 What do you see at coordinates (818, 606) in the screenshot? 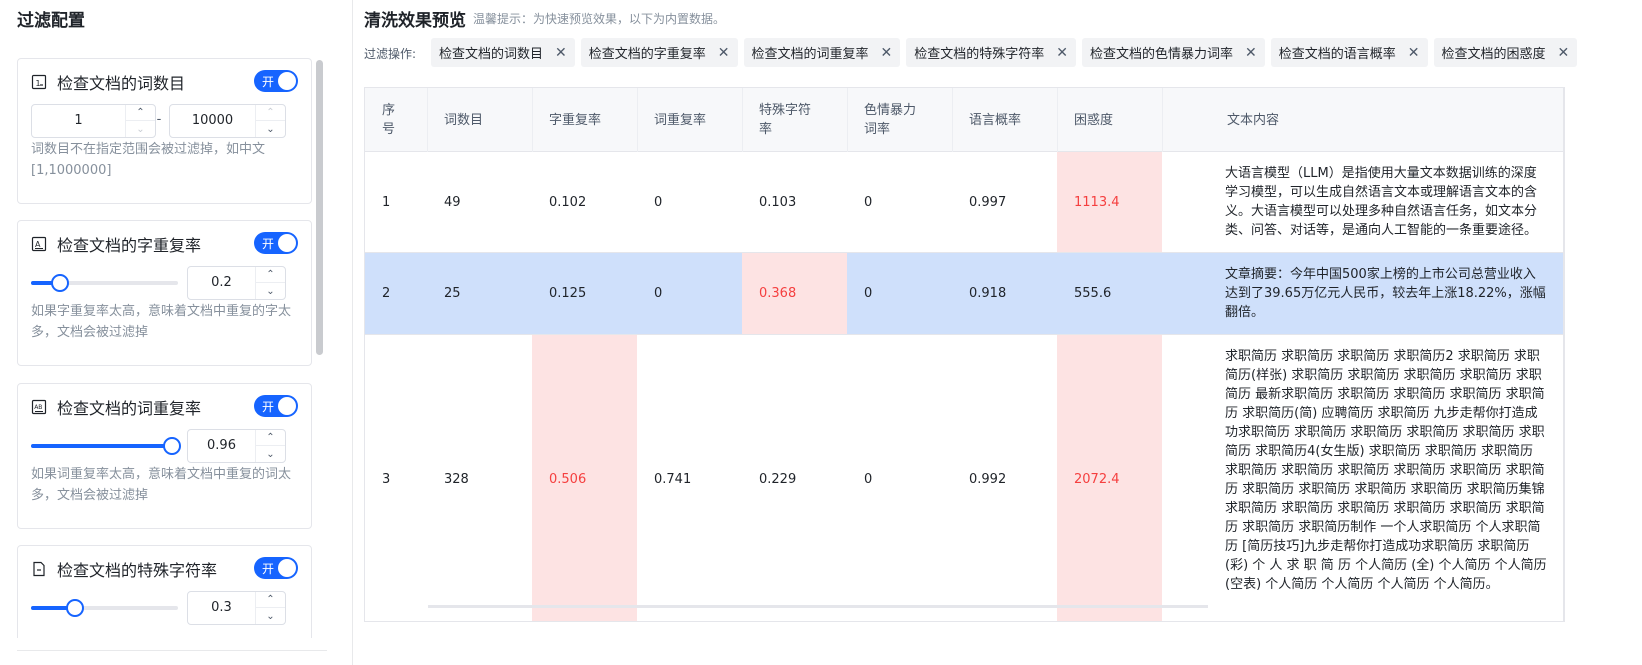
I see `table-horizontal-scrollbar` at bounding box center [818, 606].